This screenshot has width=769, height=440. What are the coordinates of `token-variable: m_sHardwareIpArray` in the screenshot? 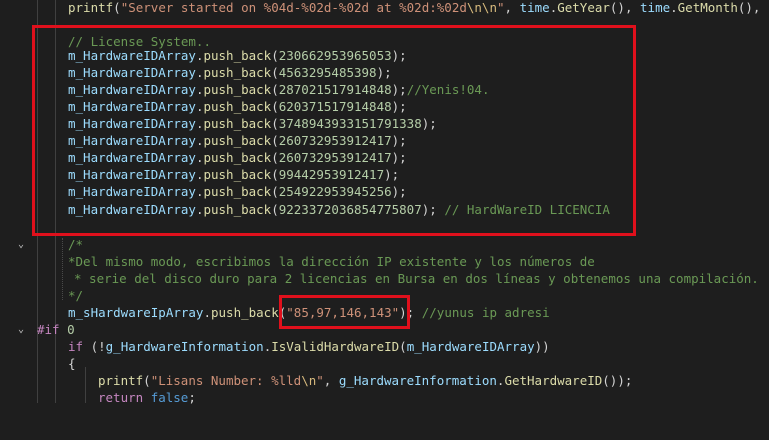 It's located at (136, 312).